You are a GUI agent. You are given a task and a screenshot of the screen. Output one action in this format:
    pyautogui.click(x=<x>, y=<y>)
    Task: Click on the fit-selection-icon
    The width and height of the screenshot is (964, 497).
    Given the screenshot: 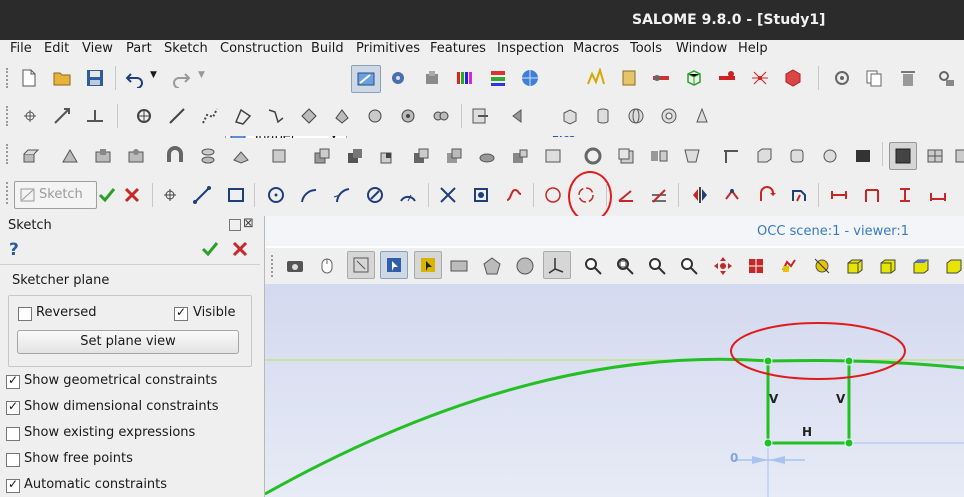 What is the action you would take?
    pyautogui.click(x=657, y=266)
    